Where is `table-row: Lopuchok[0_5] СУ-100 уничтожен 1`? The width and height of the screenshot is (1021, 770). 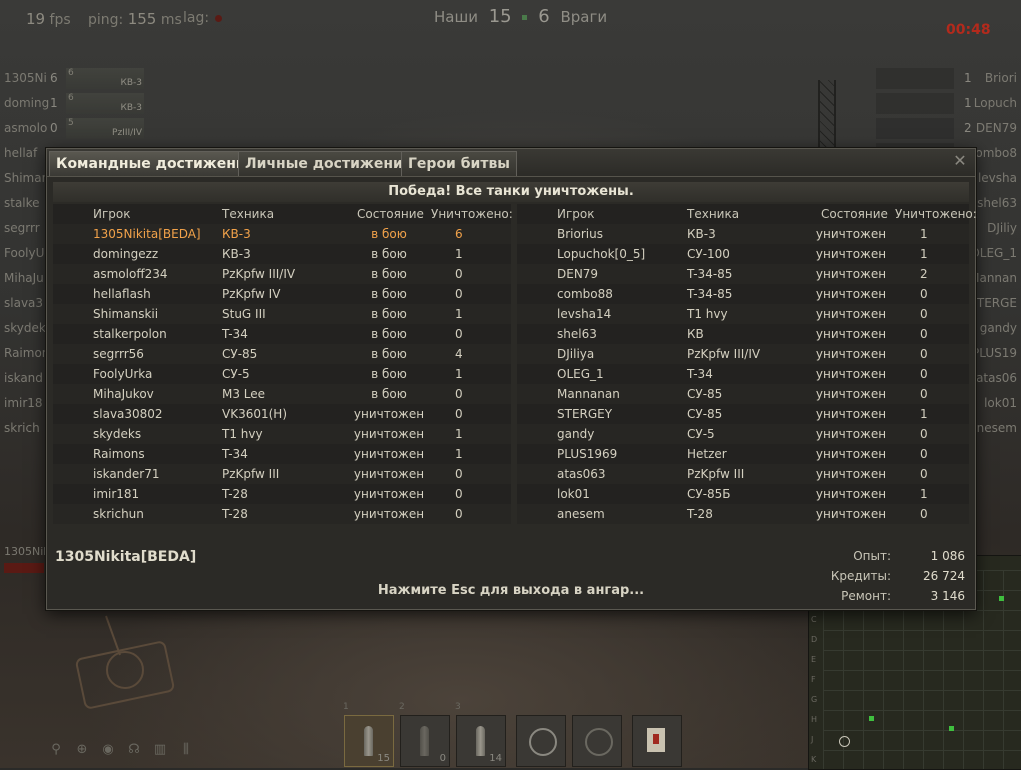 table-row: Lopuchok[0_5] СУ-100 уничтожен 1 is located at coordinates (743, 254).